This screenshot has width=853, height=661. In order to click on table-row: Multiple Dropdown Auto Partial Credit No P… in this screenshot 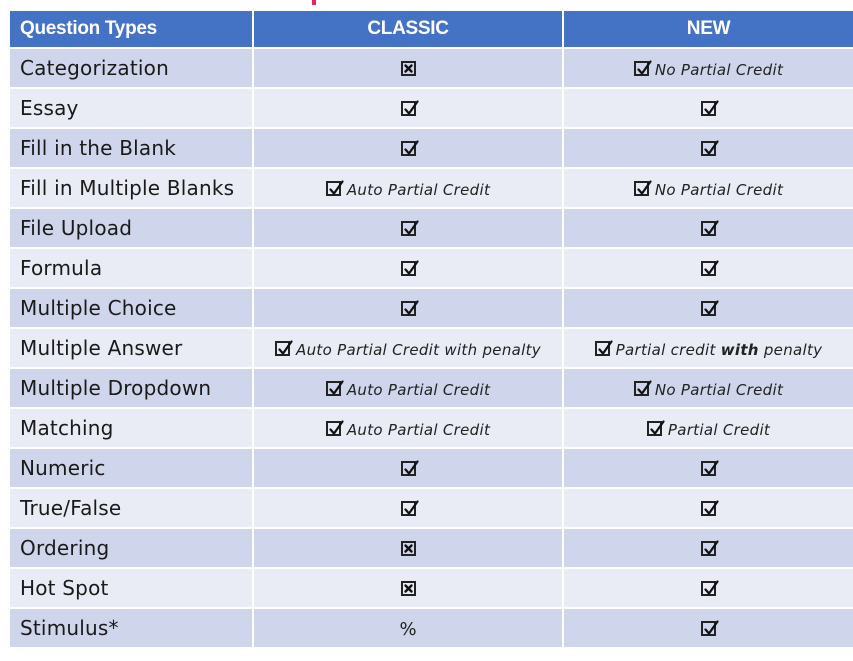, I will do `click(431, 389)`.